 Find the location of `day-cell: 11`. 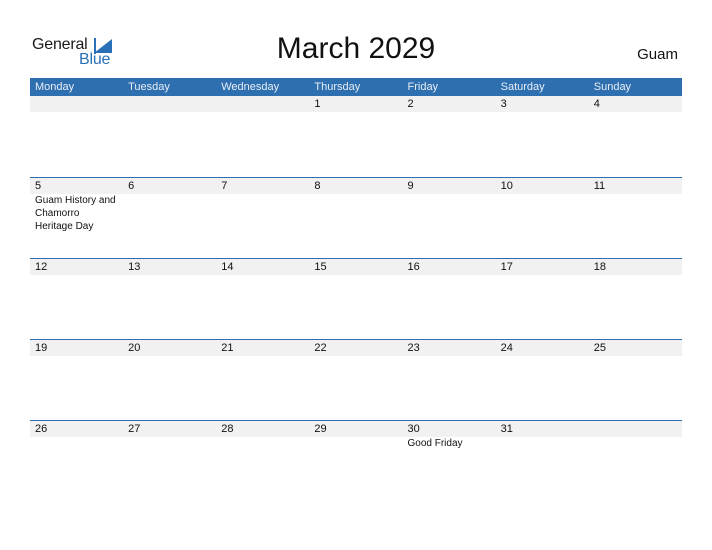

day-cell: 11 is located at coordinates (599, 186).